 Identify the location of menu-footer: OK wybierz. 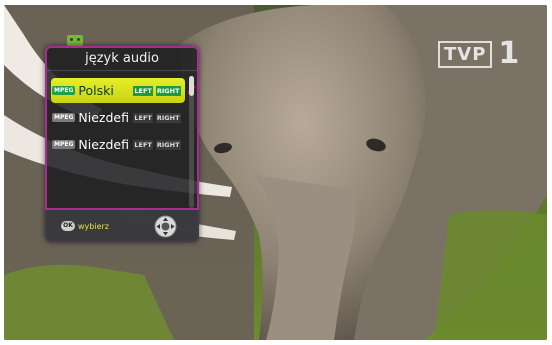
(122, 225).